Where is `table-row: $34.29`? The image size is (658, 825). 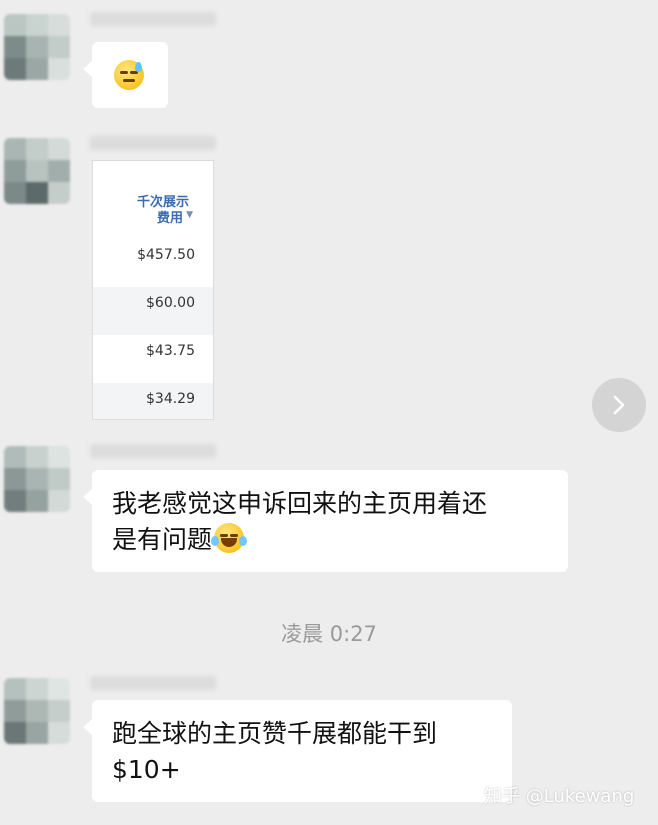 table-row: $34.29 is located at coordinates (153, 401).